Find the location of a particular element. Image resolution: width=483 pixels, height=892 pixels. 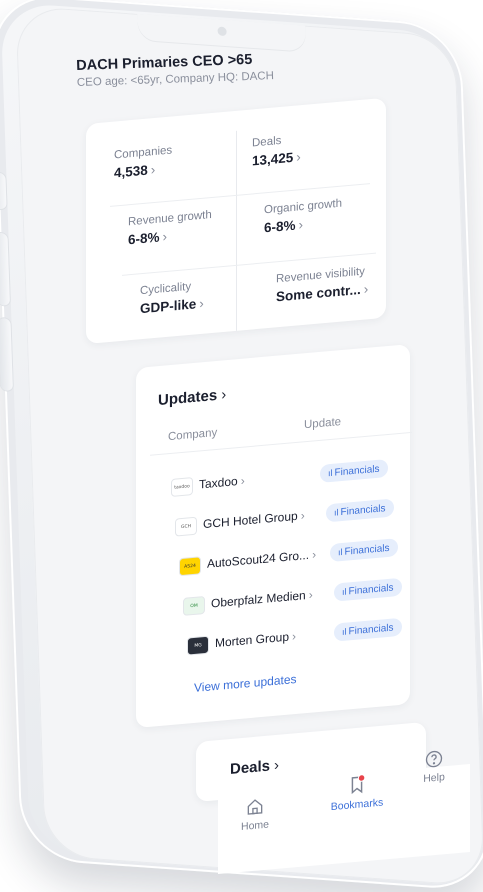

updates-header: Updates › is located at coordinates (192, 397).